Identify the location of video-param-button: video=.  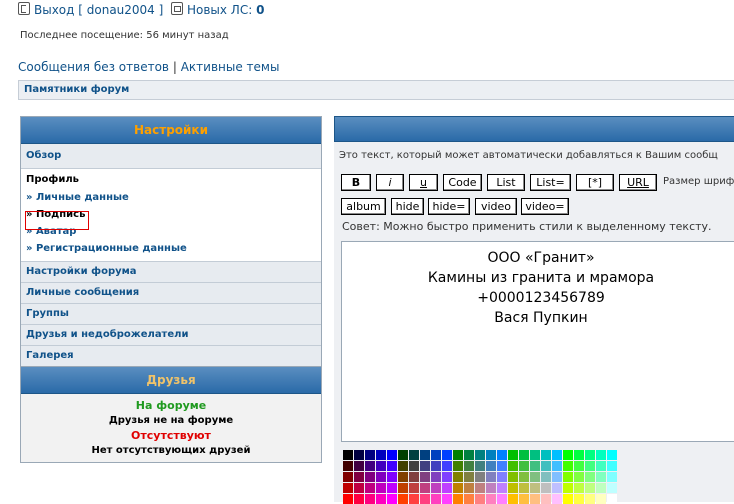
(545, 206).